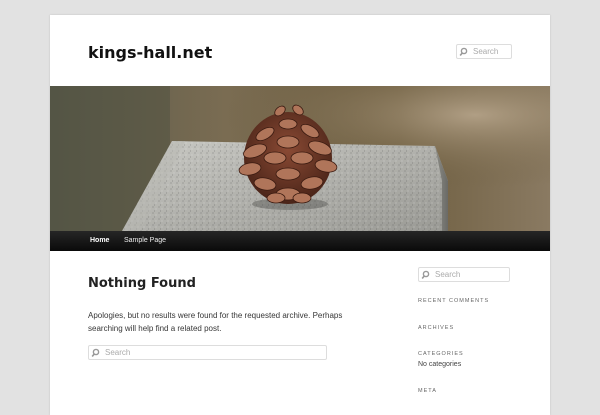  Describe the element at coordinates (491, 51) in the screenshot. I see `header-search-input` at that location.